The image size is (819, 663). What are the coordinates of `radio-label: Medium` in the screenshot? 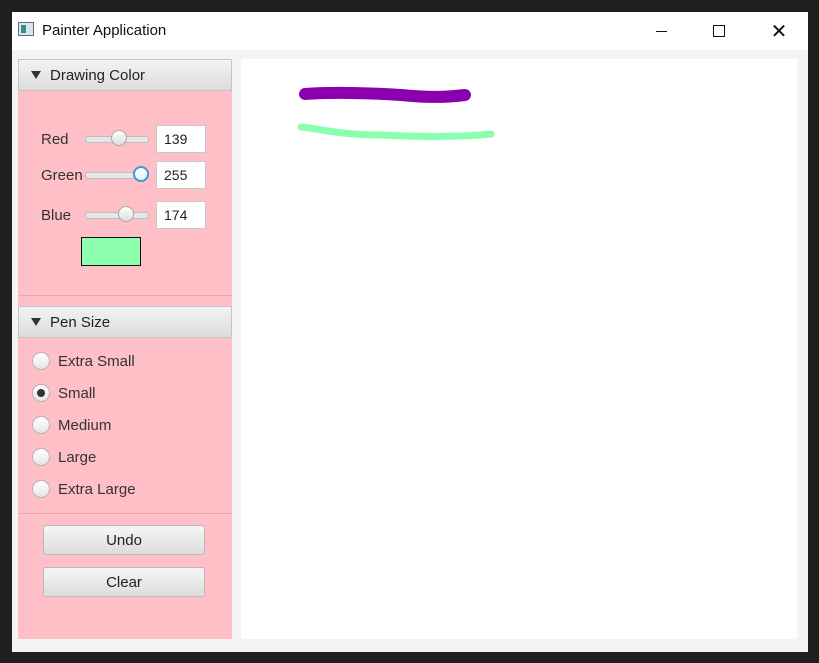 It's located at (85, 425).